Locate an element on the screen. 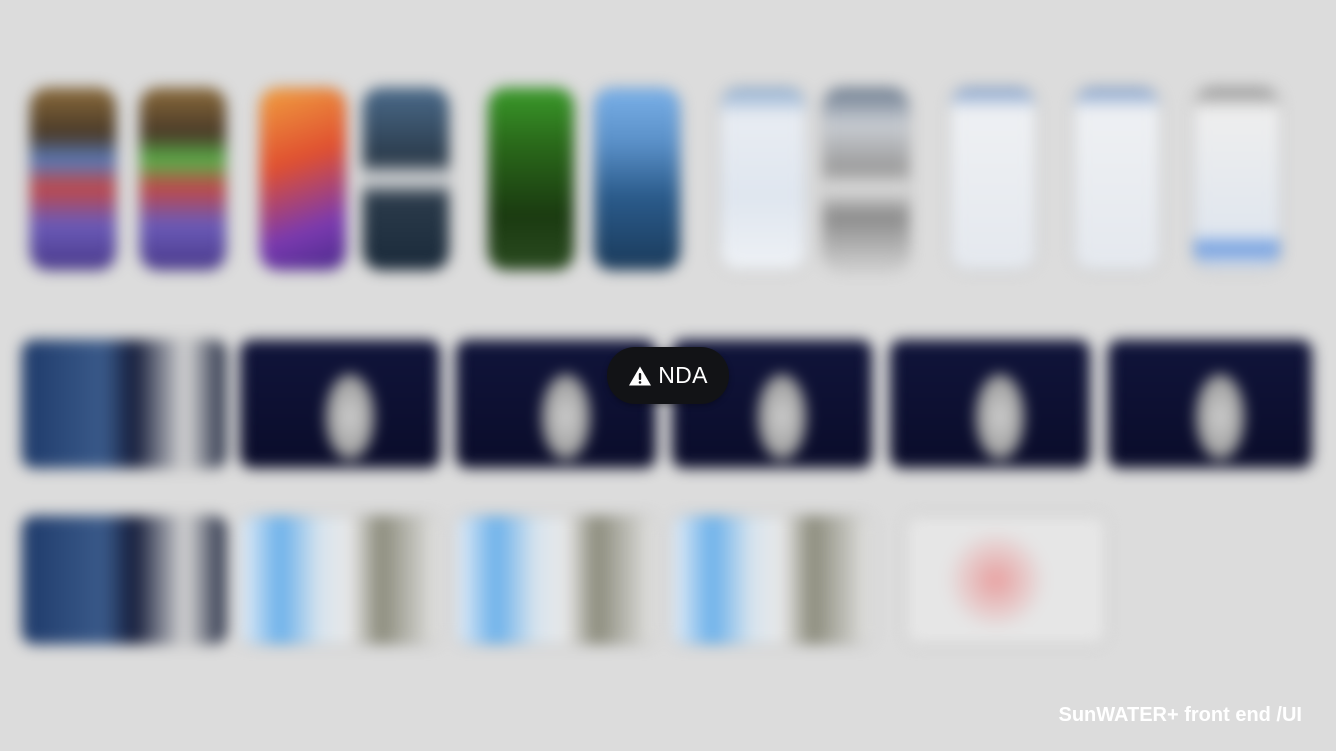  project-caption: SunWATER+ front end /UI is located at coordinates (1180, 715).